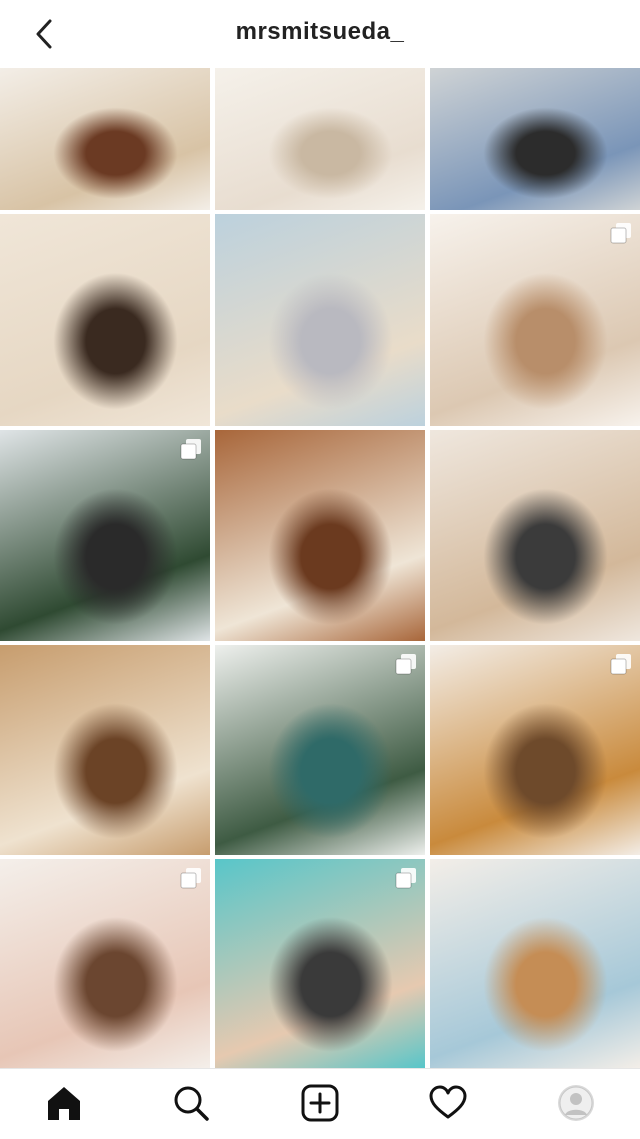 The image size is (640, 1139). I want to click on search-icon, so click(191, 1103).